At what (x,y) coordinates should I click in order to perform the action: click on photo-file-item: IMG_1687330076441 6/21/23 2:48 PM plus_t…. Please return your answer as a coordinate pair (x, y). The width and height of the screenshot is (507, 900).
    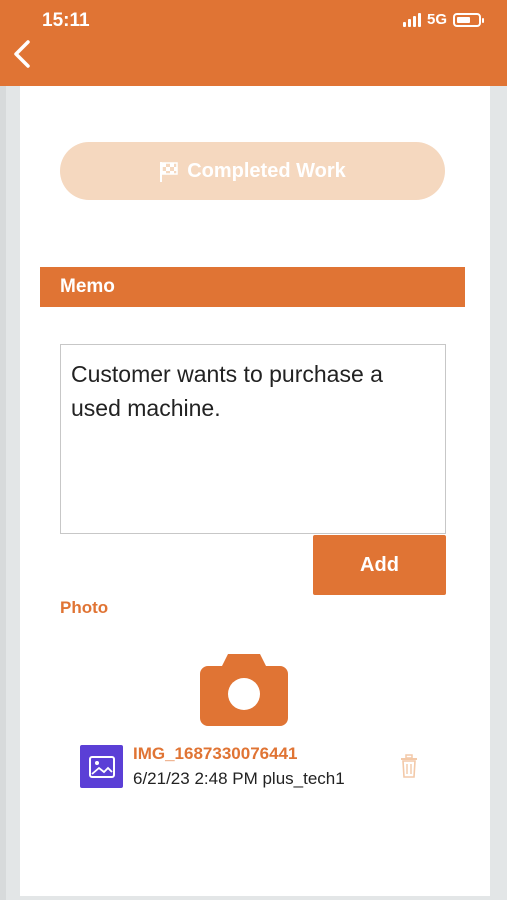
    Looking at the image, I should click on (260, 767).